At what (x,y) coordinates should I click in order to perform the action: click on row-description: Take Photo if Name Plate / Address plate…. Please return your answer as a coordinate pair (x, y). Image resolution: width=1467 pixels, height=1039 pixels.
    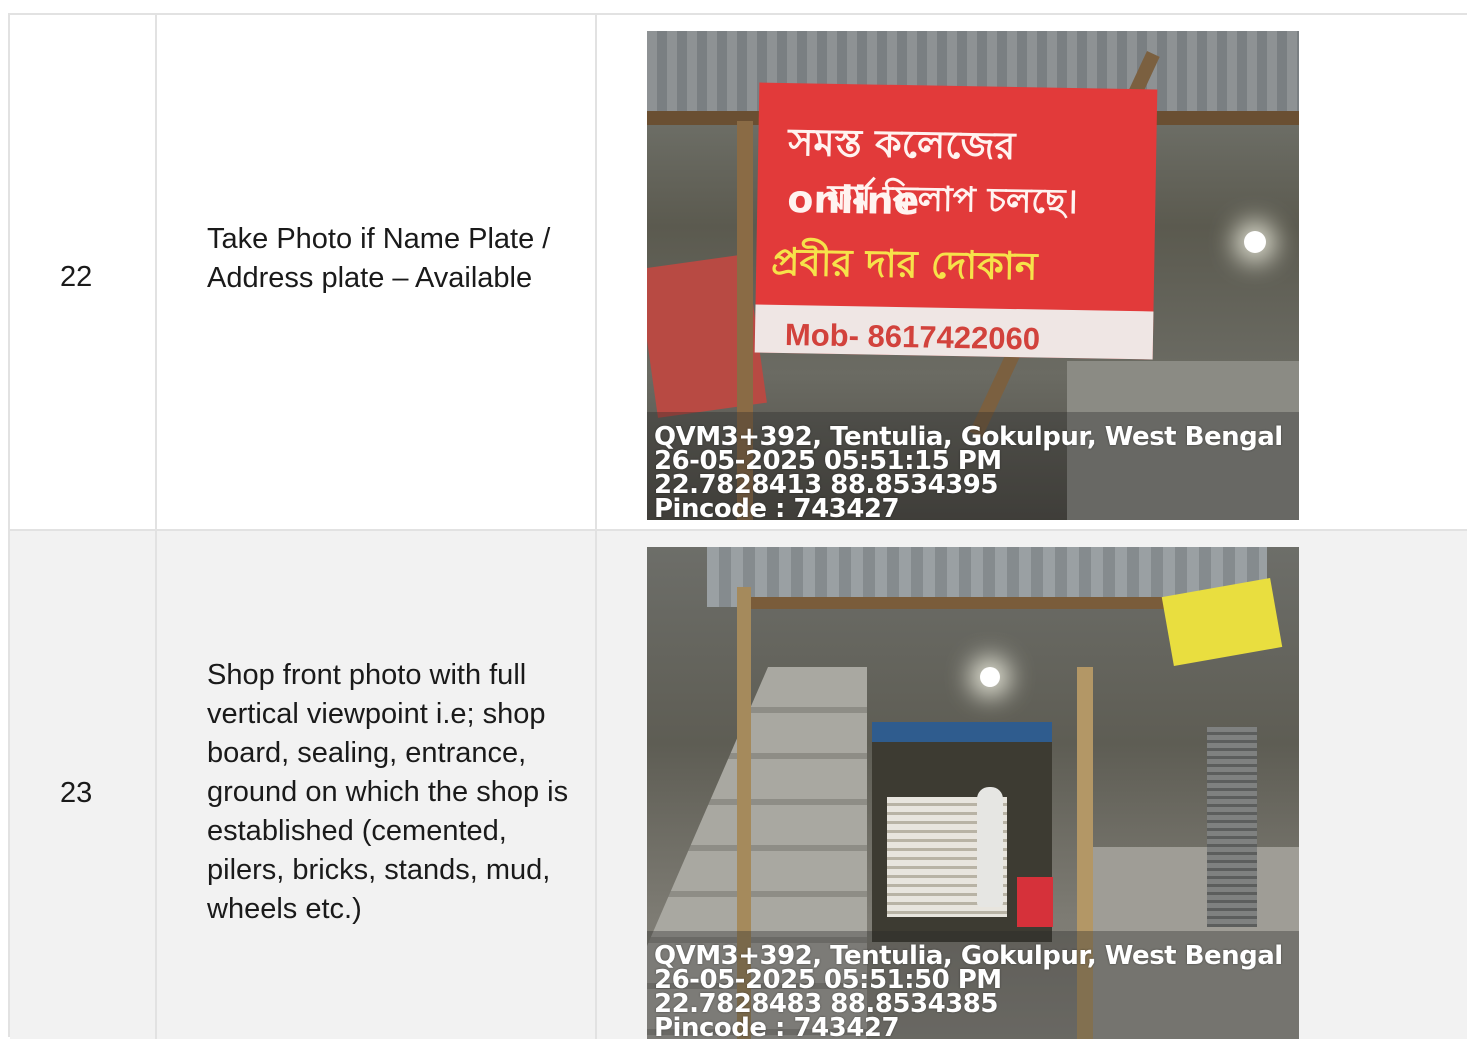
    Looking at the image, I should click on (379, 258).